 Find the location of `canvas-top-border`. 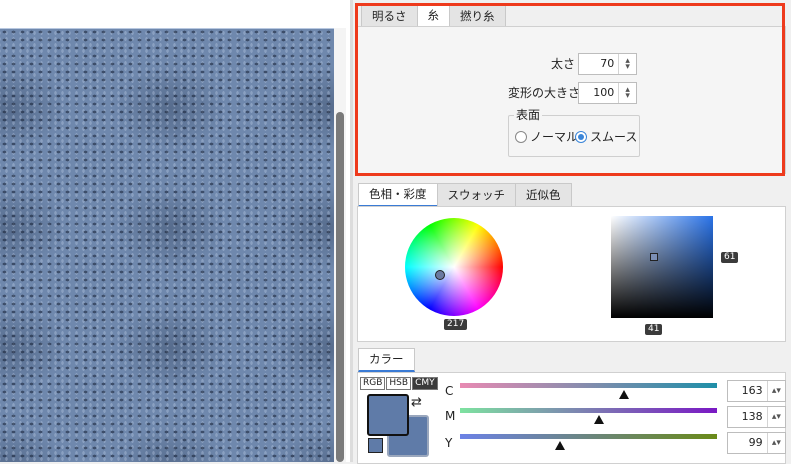

canvas-top-border is located at coordinates (167, 28).